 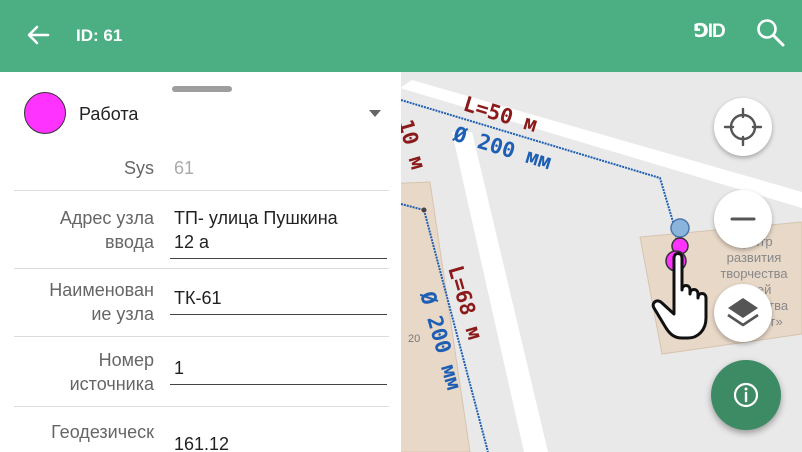 I want to click on info-icon, so click(x=746, y=395).